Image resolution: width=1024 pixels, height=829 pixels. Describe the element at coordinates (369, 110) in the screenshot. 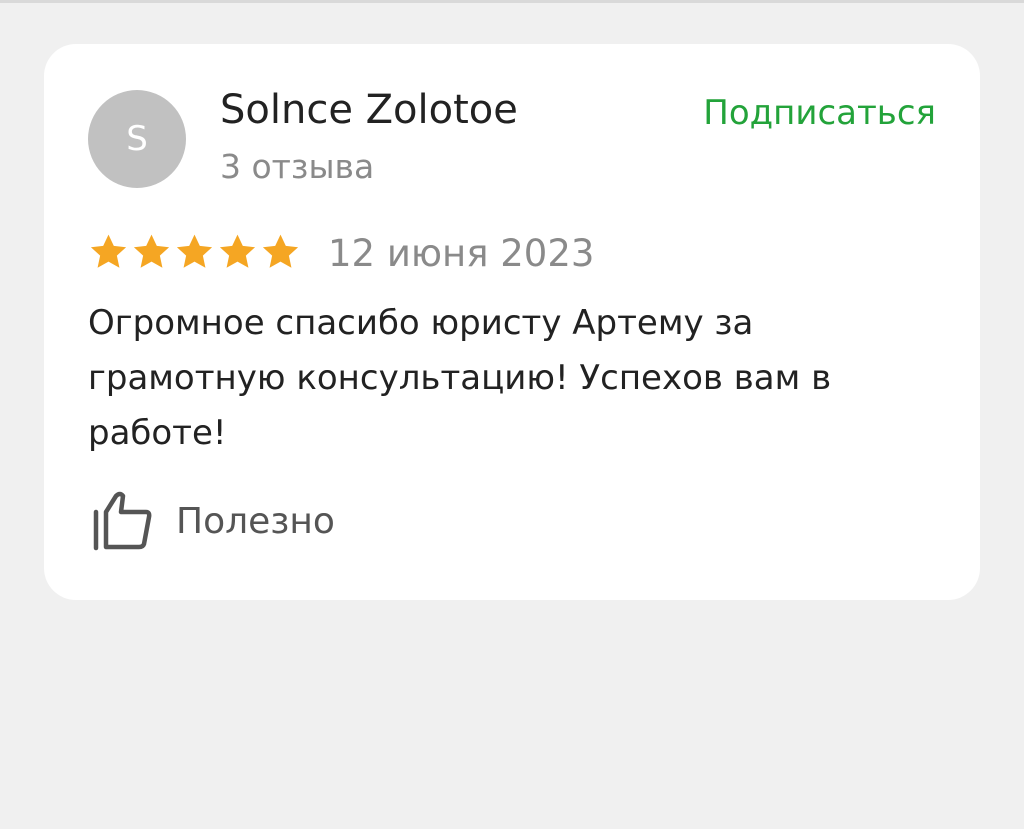

I see `author-name: Solnce Zolotoe` at that location.